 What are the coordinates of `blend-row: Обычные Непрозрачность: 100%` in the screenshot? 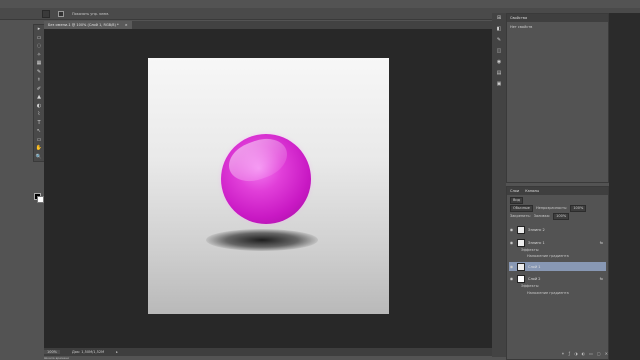 It's located at (557, 208).